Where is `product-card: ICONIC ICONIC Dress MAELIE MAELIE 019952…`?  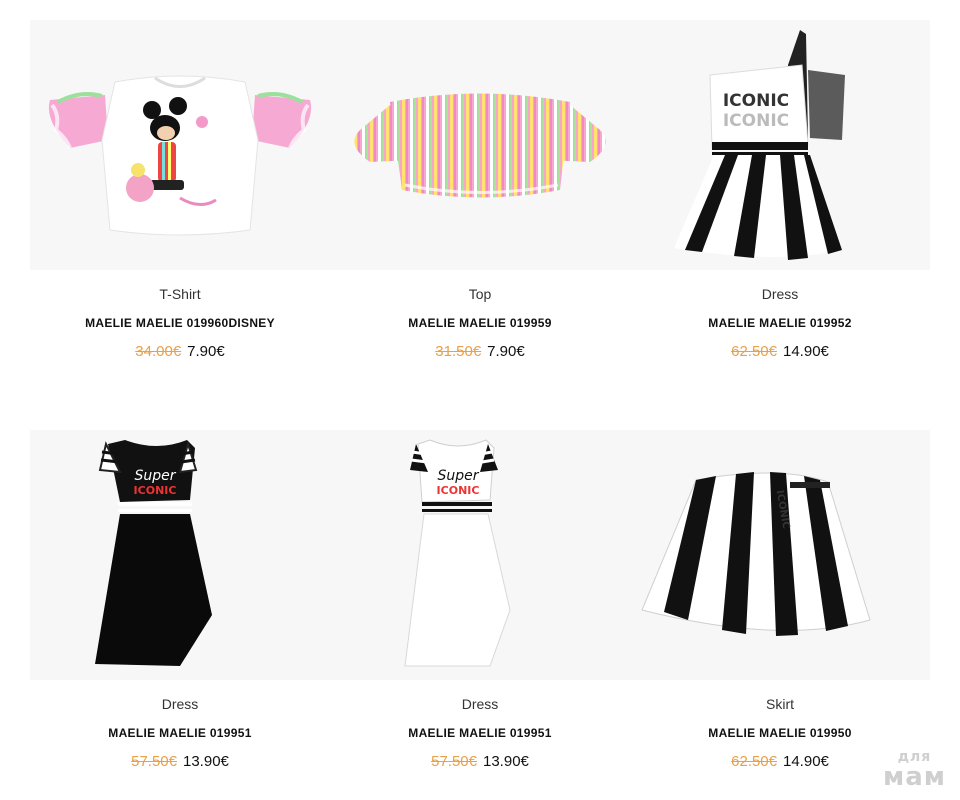 product-card: ICONIC ICONIC Dress MAELIE MAELIE 019952… is located at coordinates (780, 195).